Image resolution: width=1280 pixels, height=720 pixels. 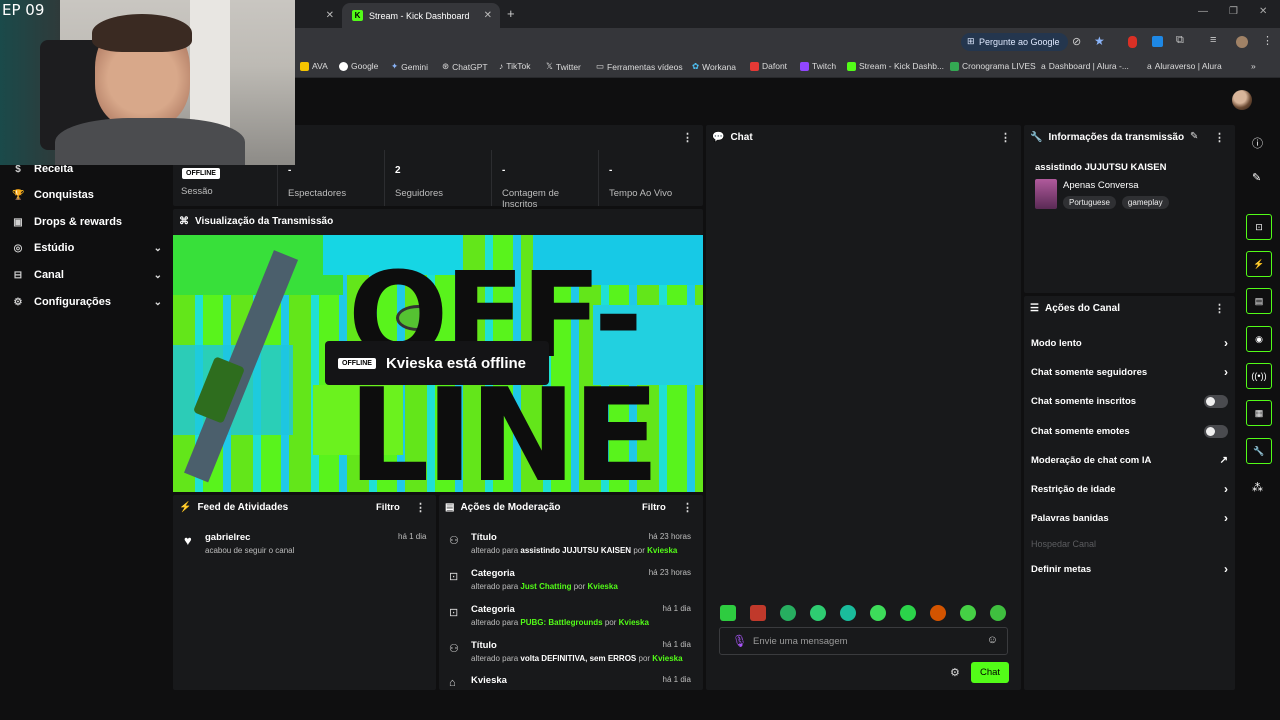 I want to click on twitch-icon, so click(x=804, y=66).